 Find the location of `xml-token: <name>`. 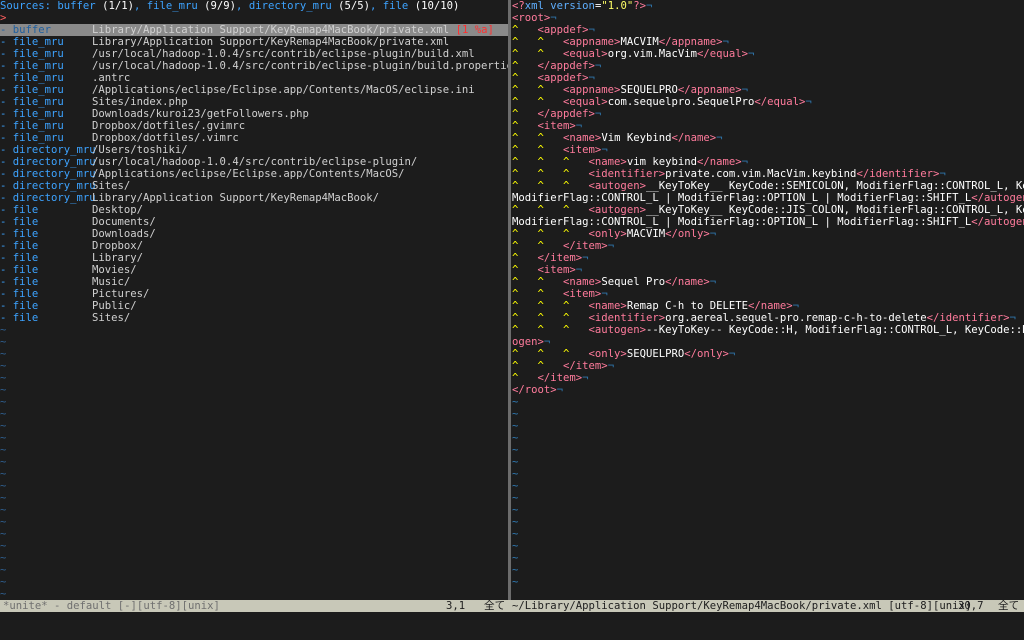

xml-token: <name> is located at coordinates (607, 306).